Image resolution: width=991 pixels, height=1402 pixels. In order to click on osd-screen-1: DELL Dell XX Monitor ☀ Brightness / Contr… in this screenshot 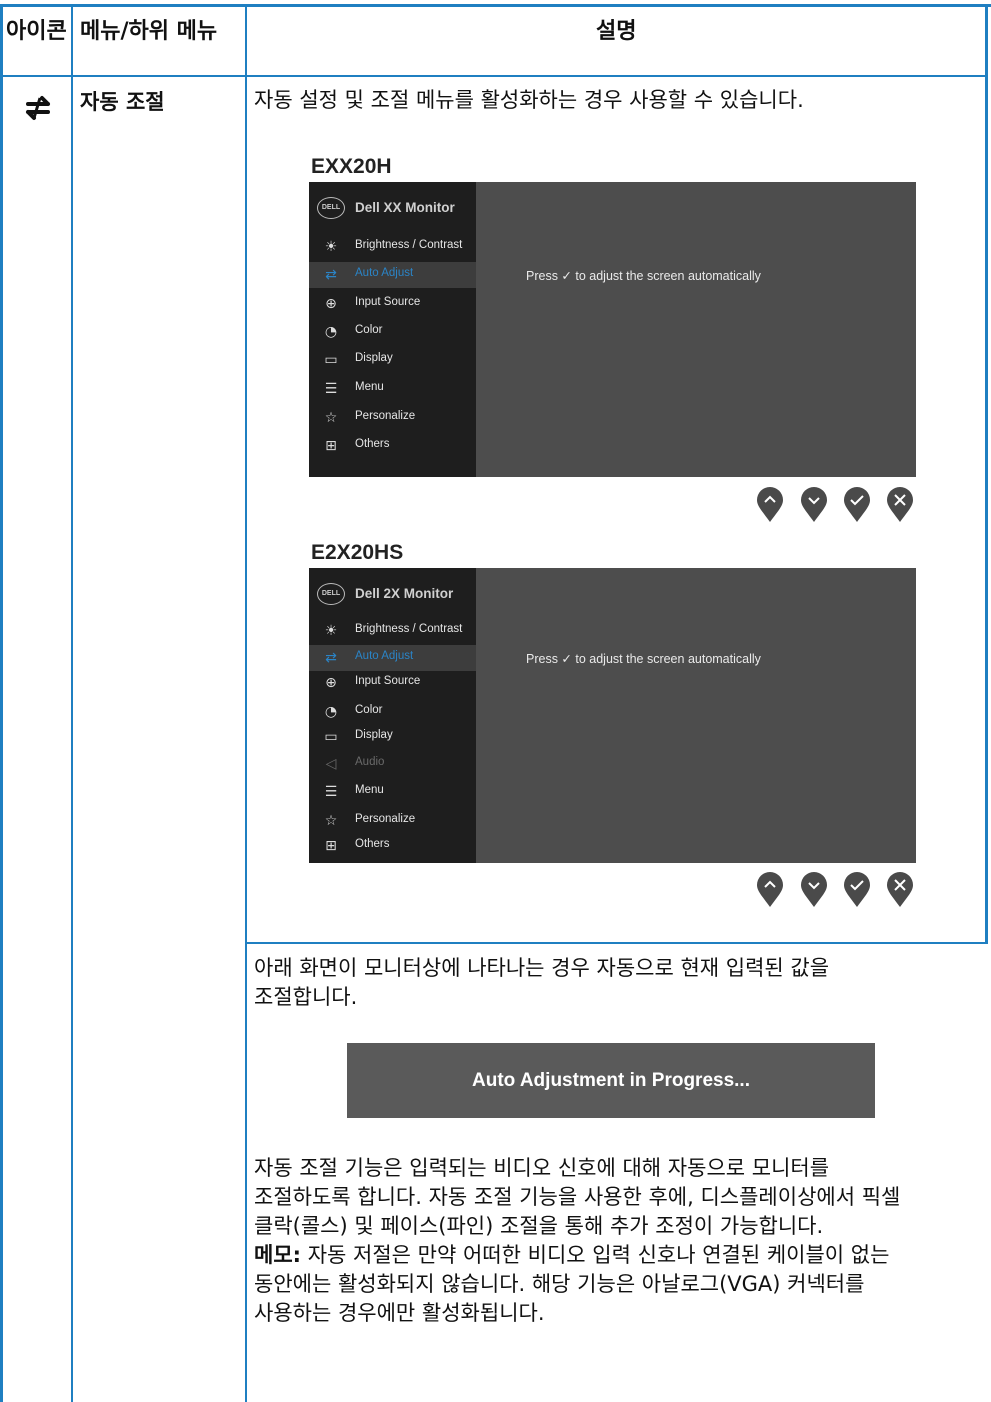, I will do `click(612, 329)`.